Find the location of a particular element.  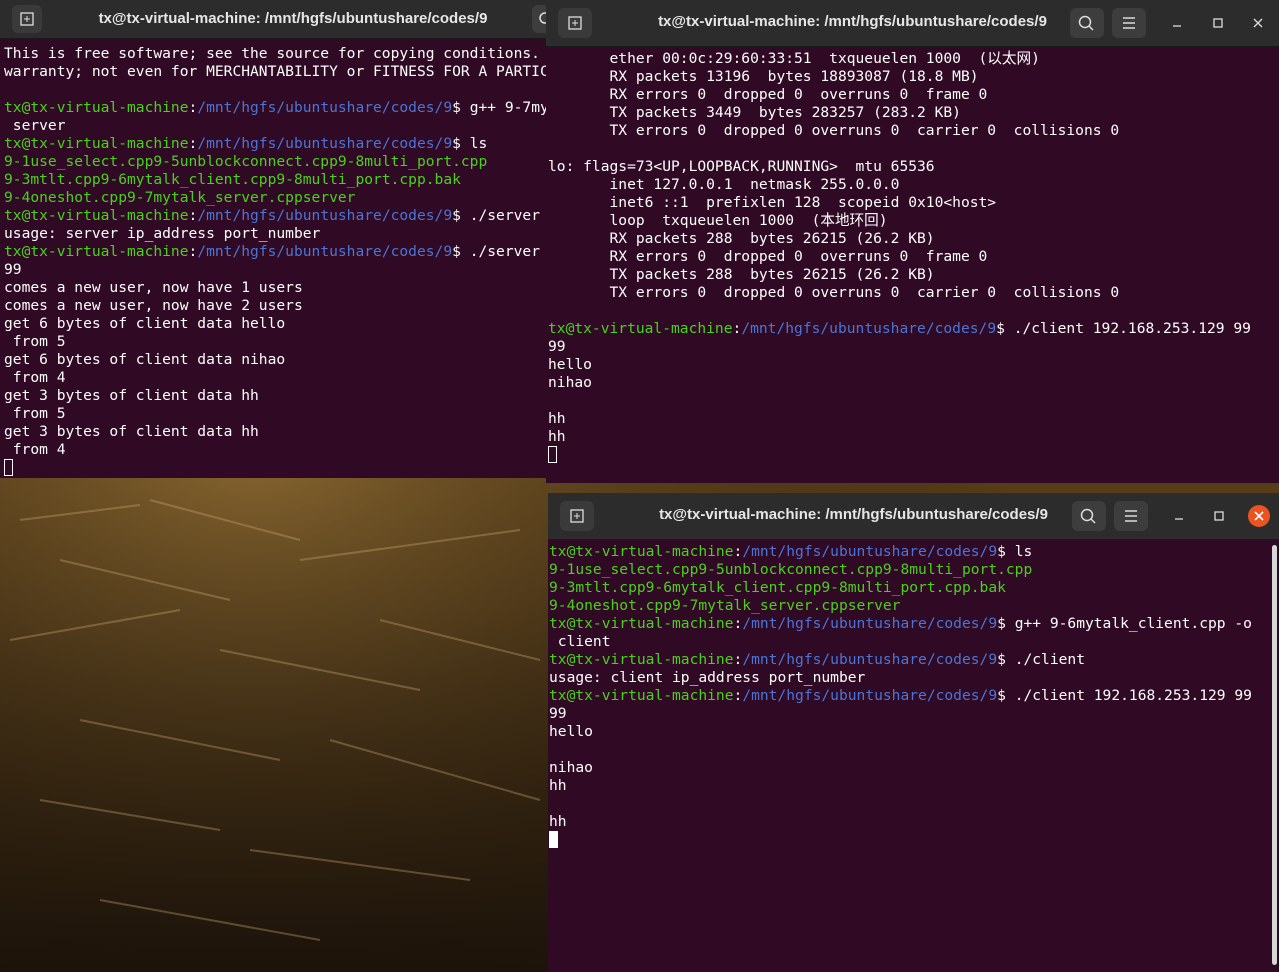

output-text: server is located at coordinates (35, 125).